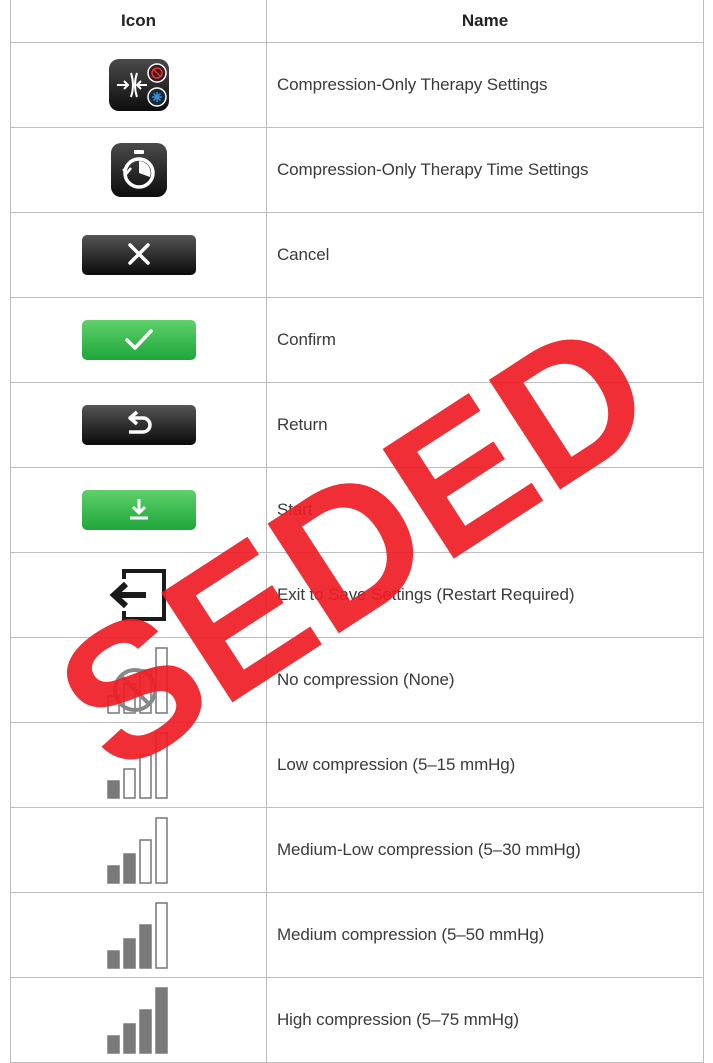 This screenshot has width=713, height=1063. I want to click on table-row: No compression (None), so click(357, 680).